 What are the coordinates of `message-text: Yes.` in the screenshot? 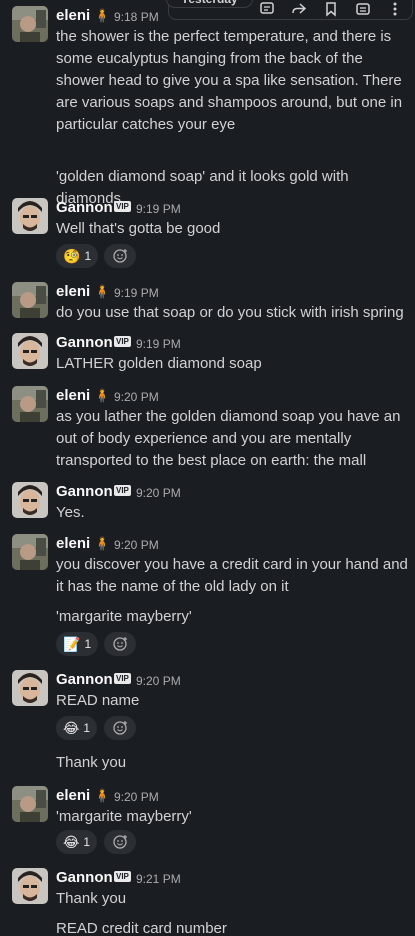 It's located at (70, 512).